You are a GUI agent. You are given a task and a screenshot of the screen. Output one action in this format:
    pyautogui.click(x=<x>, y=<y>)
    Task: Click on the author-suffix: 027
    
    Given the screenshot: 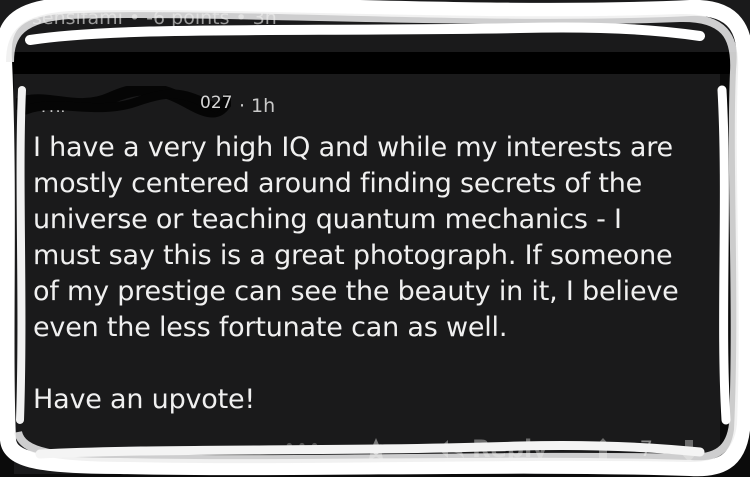 What is the action you would take?
    pyautogui.click(x=215, y=103)
    